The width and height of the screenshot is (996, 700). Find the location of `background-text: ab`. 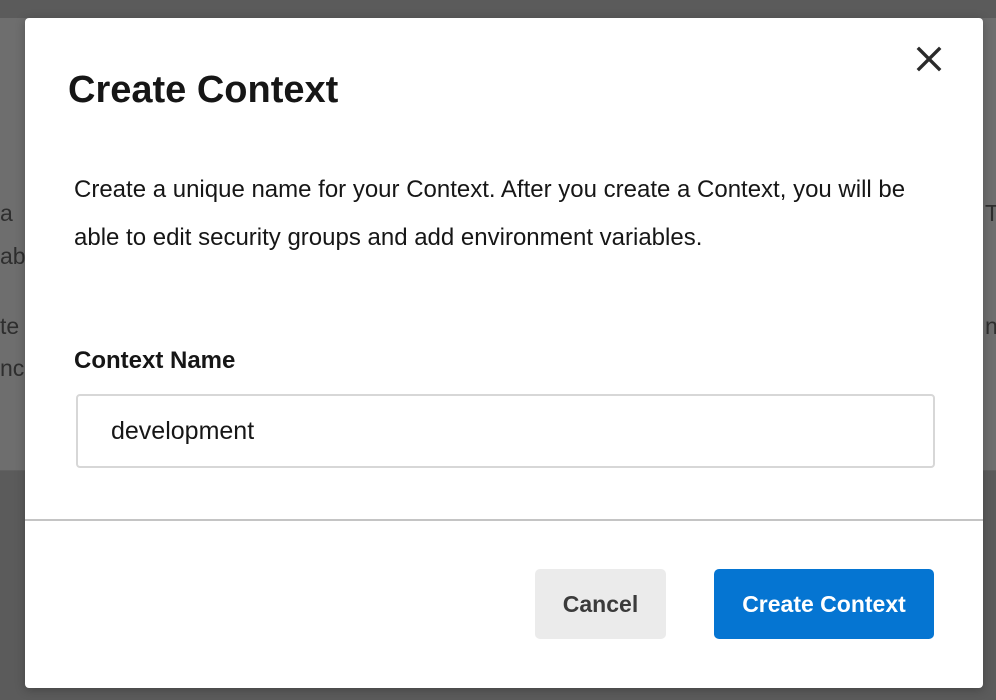

background-text: ab is located at coordinates (13, 256).